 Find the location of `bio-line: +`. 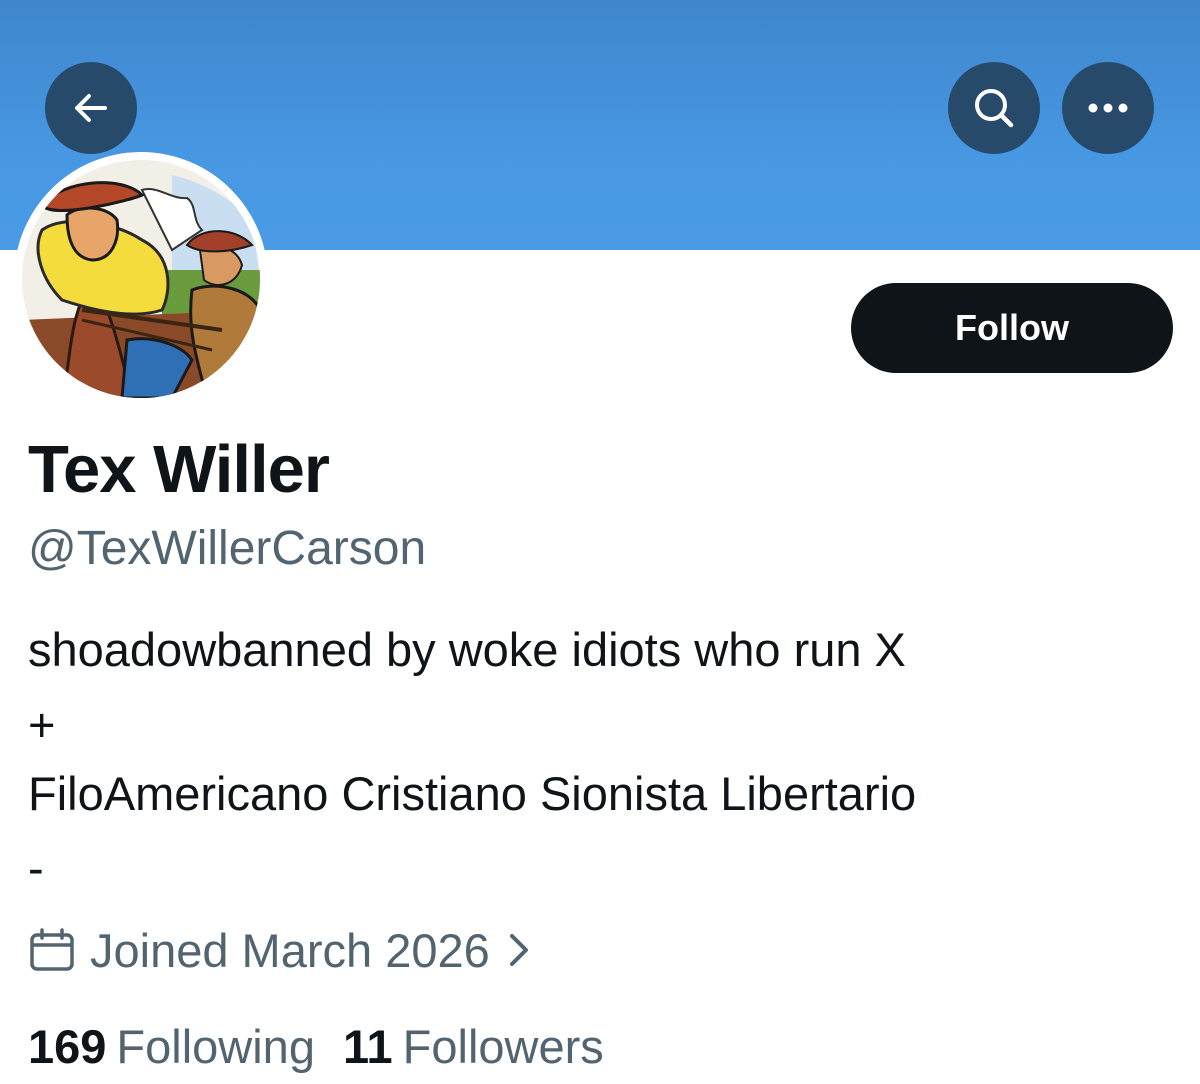

bio-line: + is located at coordinates (42, 724).